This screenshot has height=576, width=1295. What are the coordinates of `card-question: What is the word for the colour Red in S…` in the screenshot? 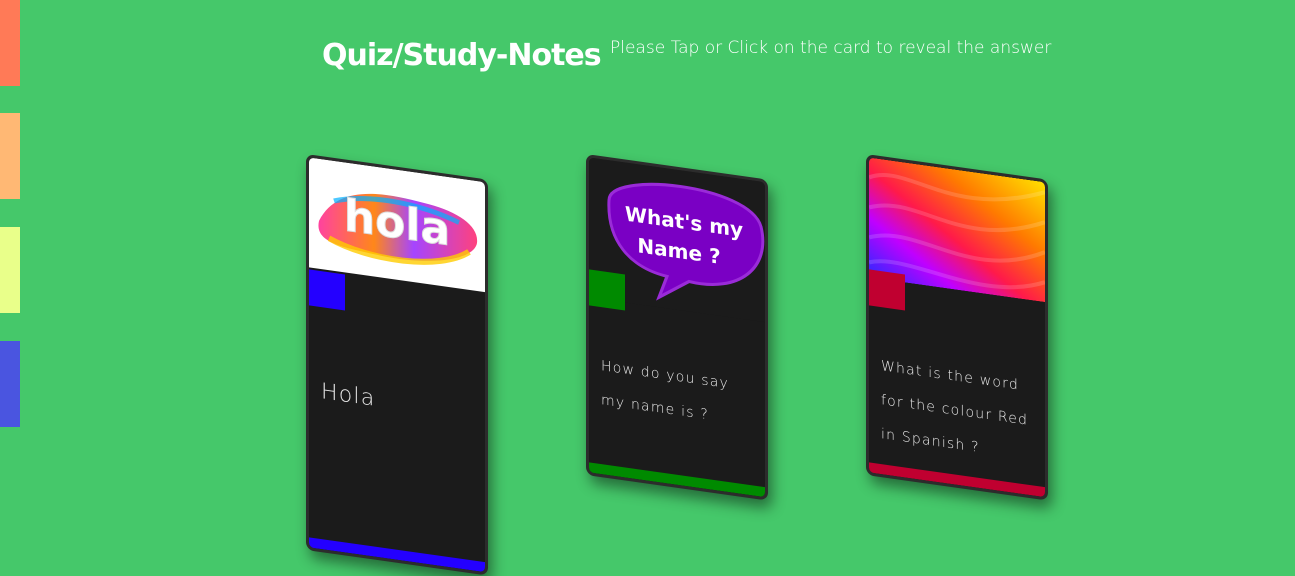 It's located at (955, 407).